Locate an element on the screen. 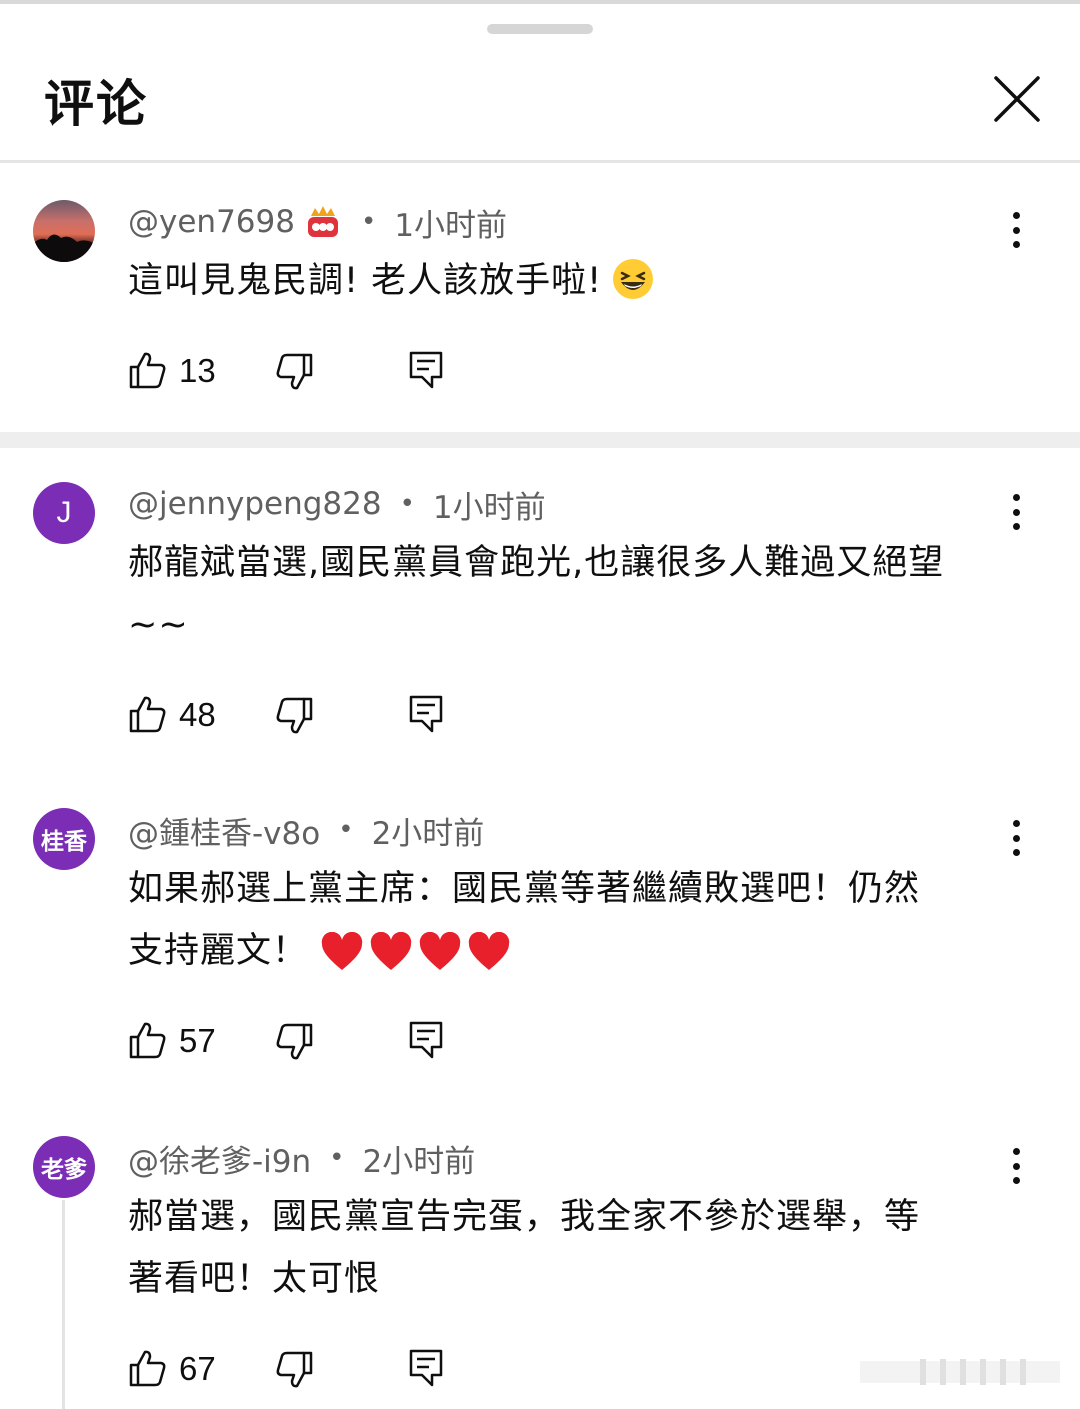  author-handle: @徐老爹-i9n is located at coordinates (219, 1158).